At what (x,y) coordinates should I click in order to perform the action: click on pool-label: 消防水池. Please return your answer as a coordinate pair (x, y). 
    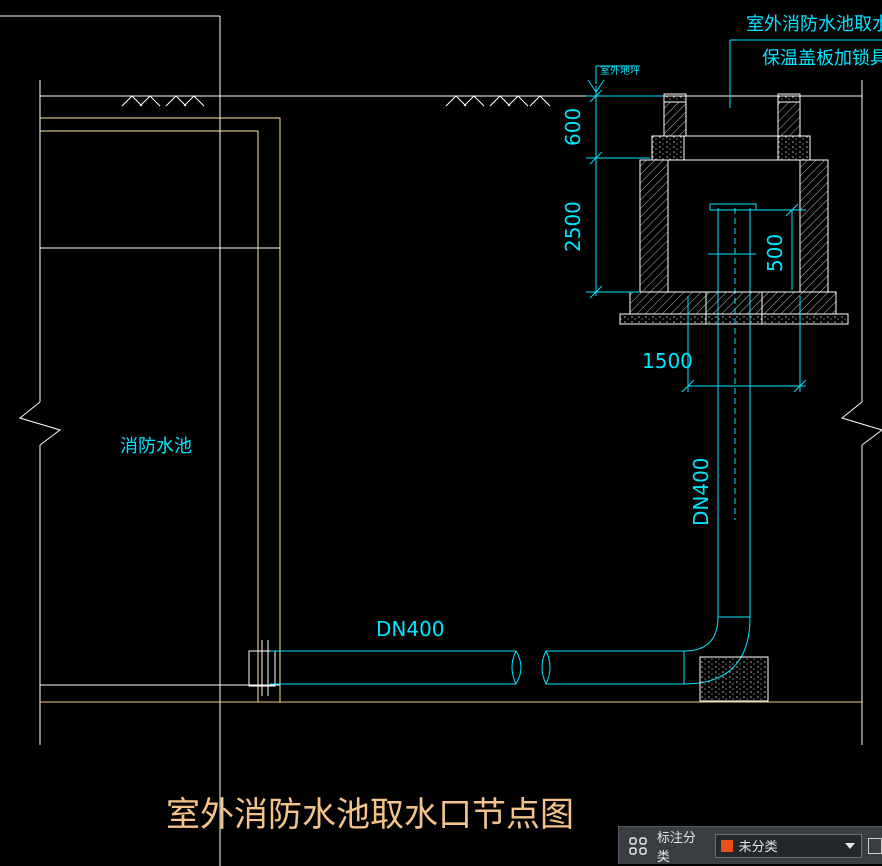
    Looking at the image, I should click on (156, 446).